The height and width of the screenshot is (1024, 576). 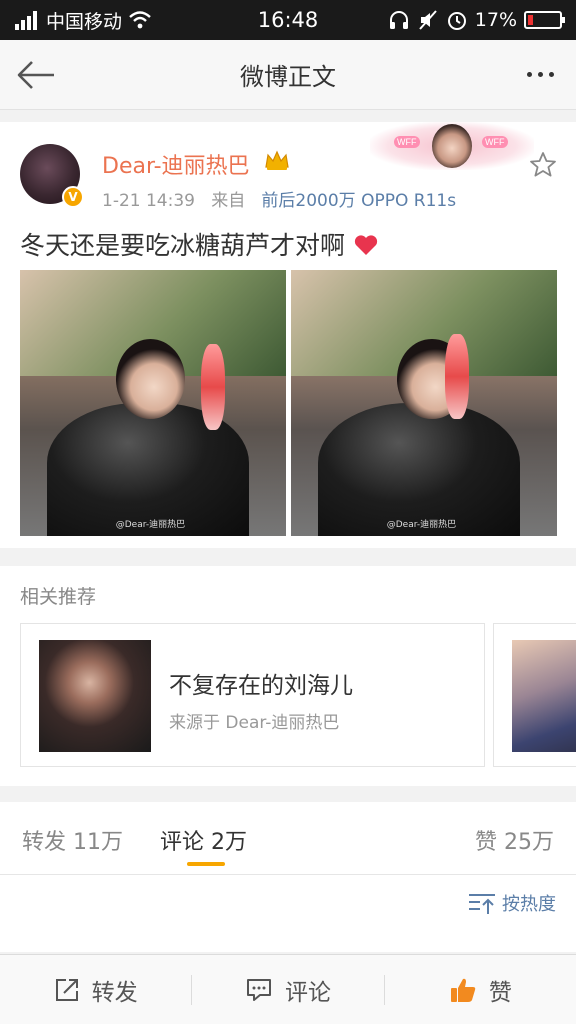 I want to click on battery-percent: 17%, so click(x=496, y=20).